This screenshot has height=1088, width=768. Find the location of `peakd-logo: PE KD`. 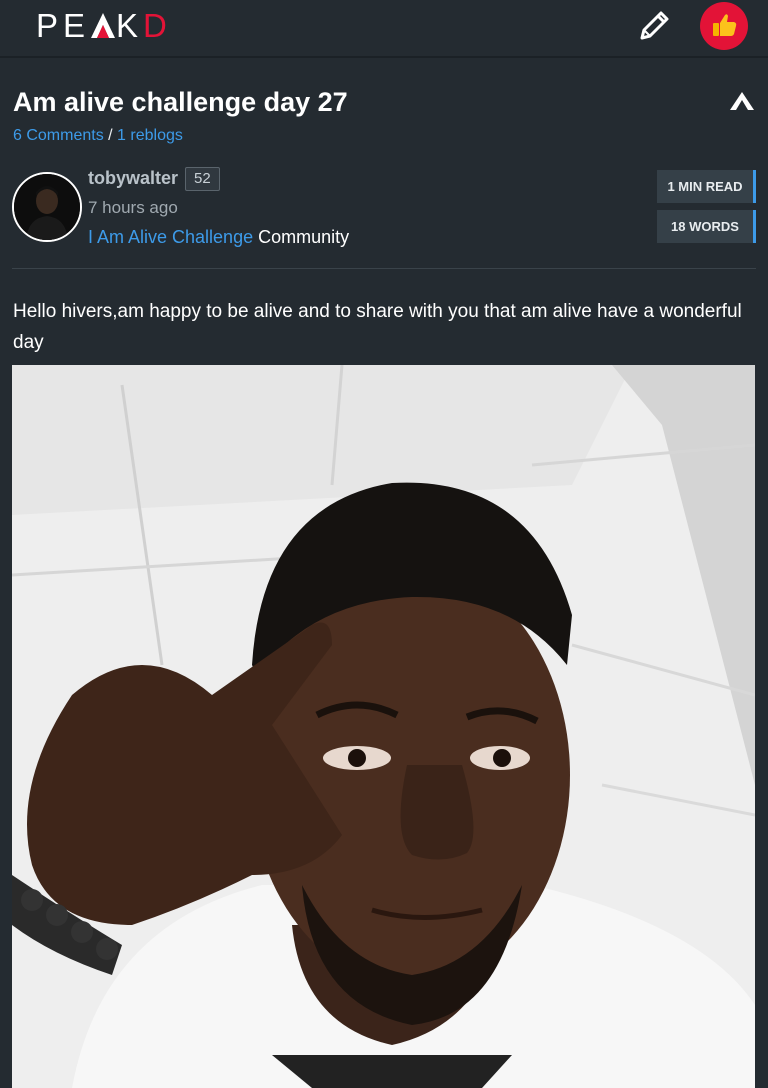

peakd-logo: PE KD is located at coordinates (104, 26).